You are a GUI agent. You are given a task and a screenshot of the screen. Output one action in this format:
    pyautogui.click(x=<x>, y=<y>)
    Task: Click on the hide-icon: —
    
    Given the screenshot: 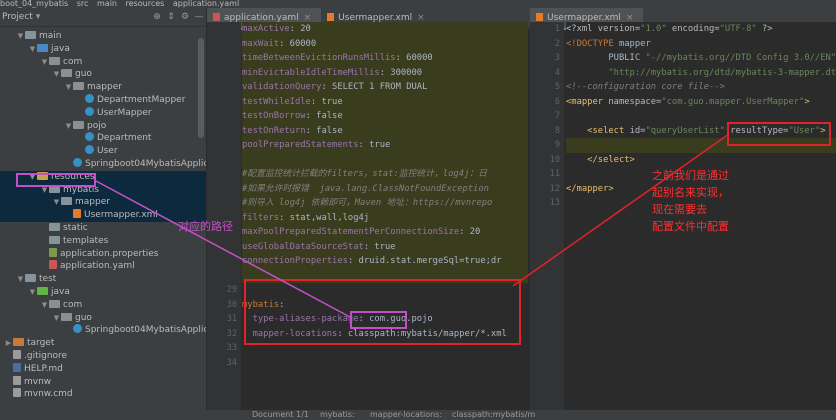 What is the action you would take?
    pyautogui.click(x=199, y=17)
    